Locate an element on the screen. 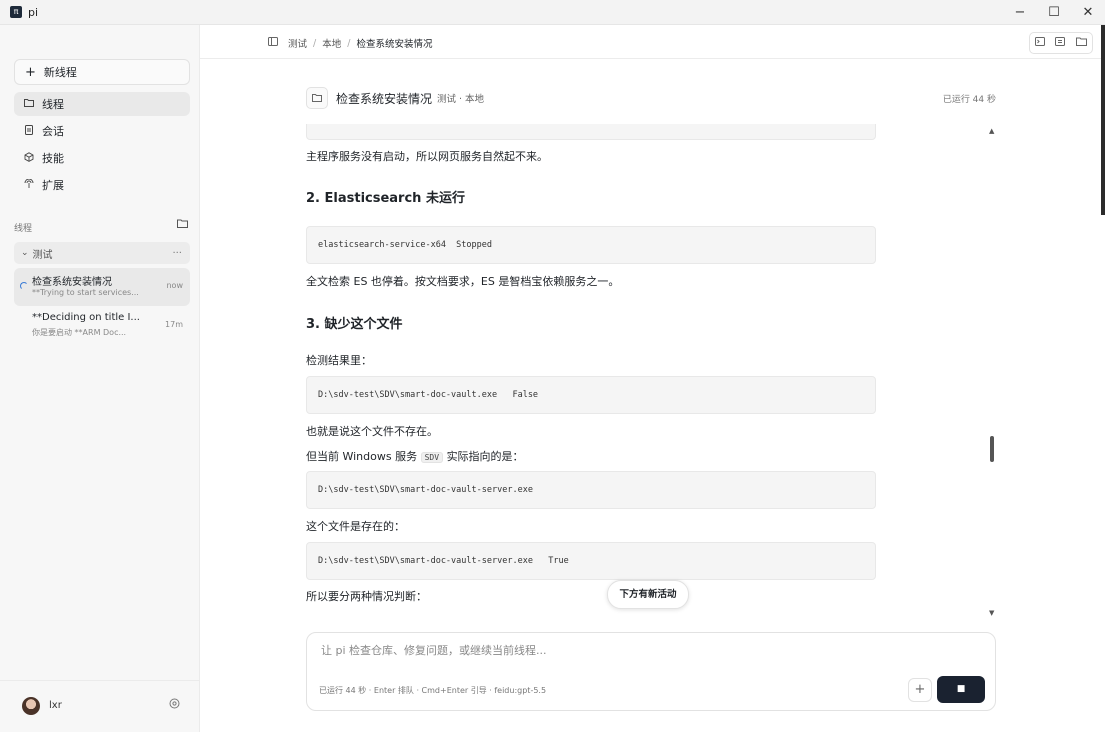 The image size is (1105, 733). plus-icon: + is located at coordinates (30, 72).